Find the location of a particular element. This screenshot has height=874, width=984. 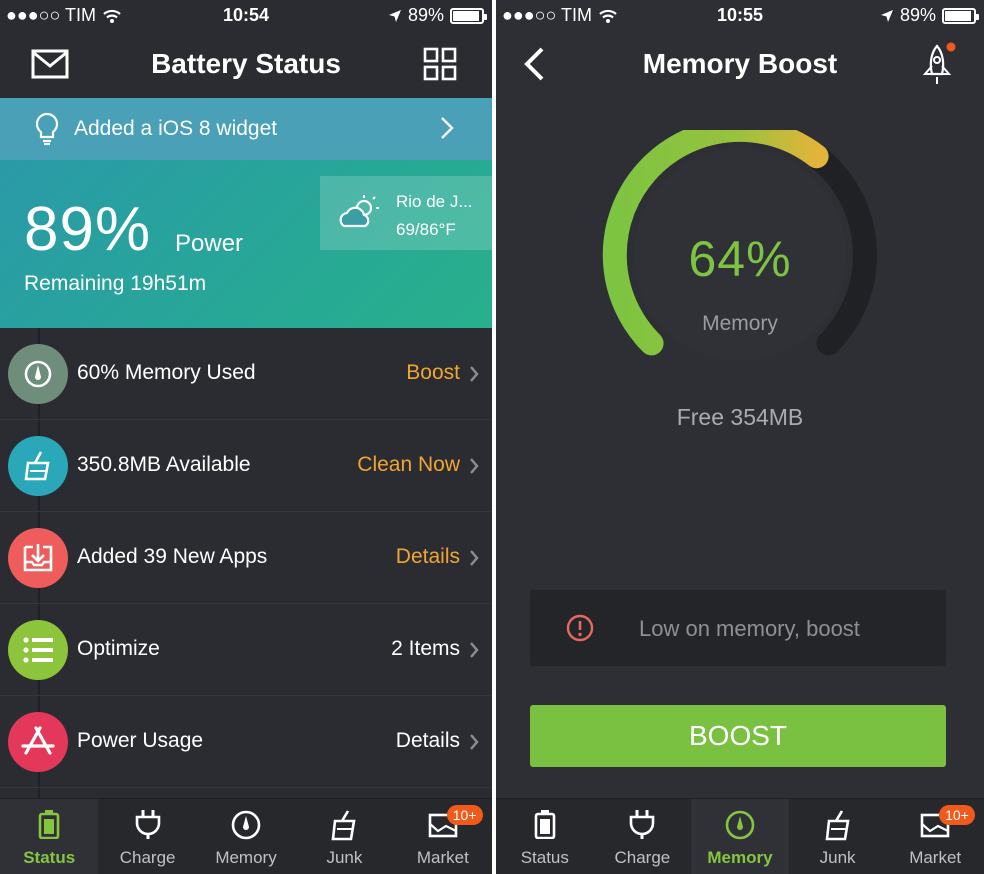

status-row-action: Boost is located at coordinates (433, 373).